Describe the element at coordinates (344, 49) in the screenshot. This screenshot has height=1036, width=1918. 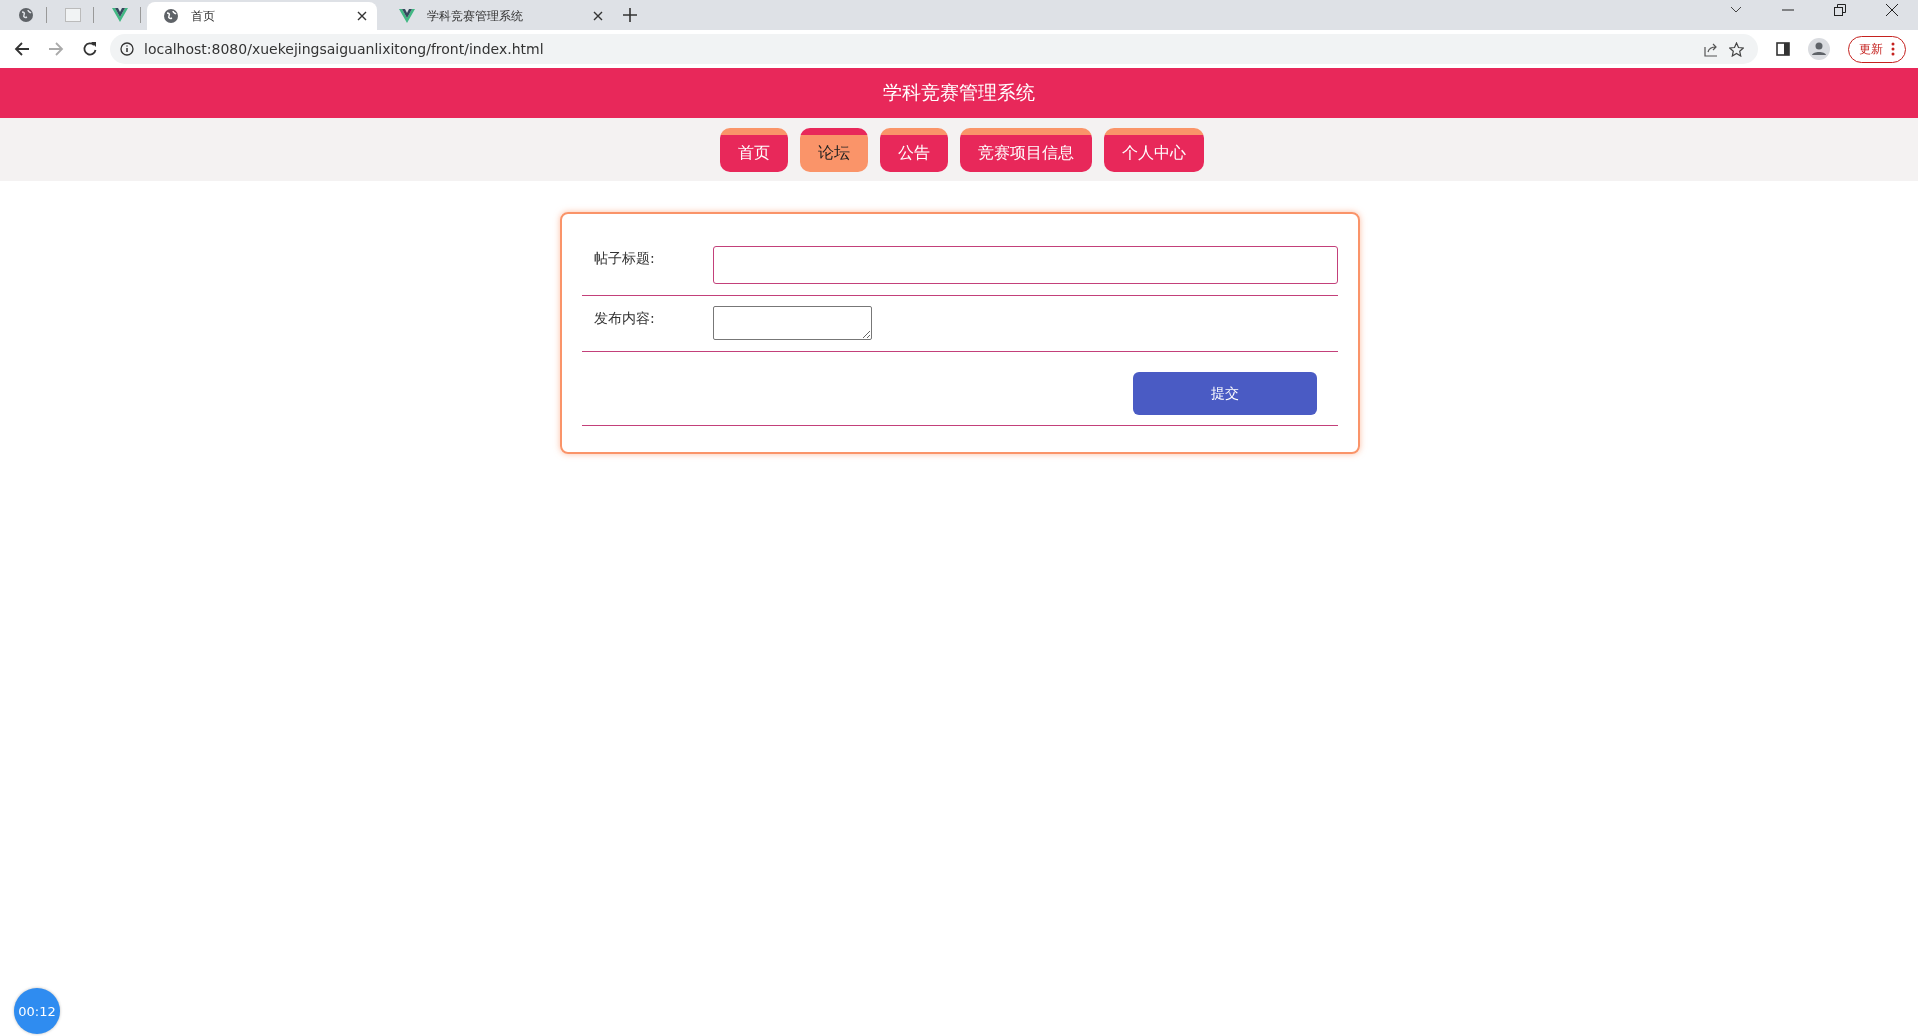
I see `url-text: localhost:8080/xuekejingsaiguanlixitong/front/index.html` at that location.